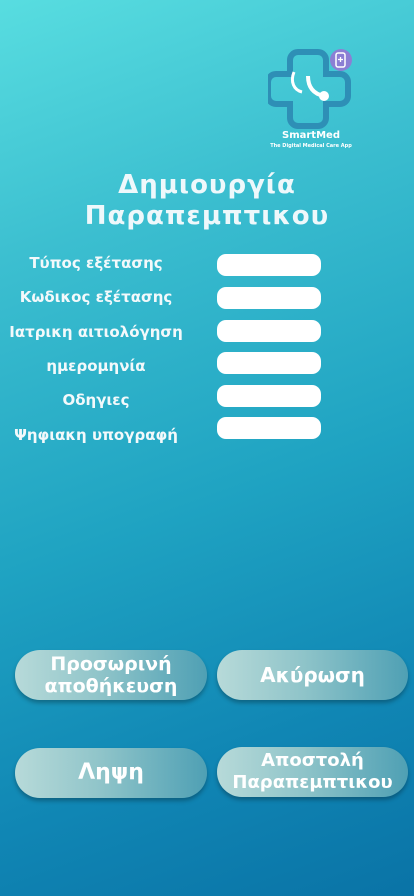 This screenshot has width=414, height=896. I want to click on temporary-save-button: Προσωρινή αποθήκευση, so click(111, 675).